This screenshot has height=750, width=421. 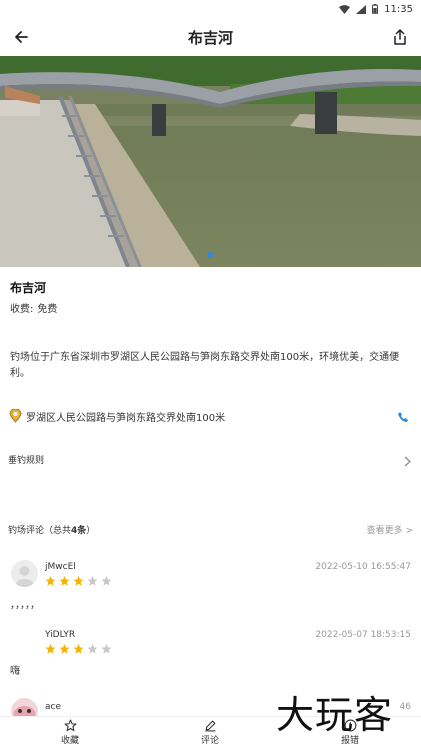 I want to click on address-row: 罗湖区人民公园路与笋岗东路交界处南100米, so click(x=210, y=416).